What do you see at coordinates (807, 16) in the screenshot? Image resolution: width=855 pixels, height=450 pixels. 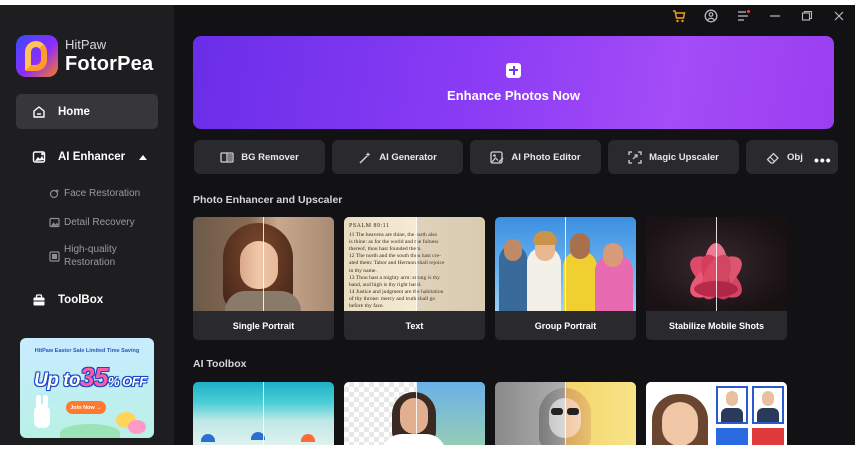 I see `restore-icon` at bounding box center [807, 16].